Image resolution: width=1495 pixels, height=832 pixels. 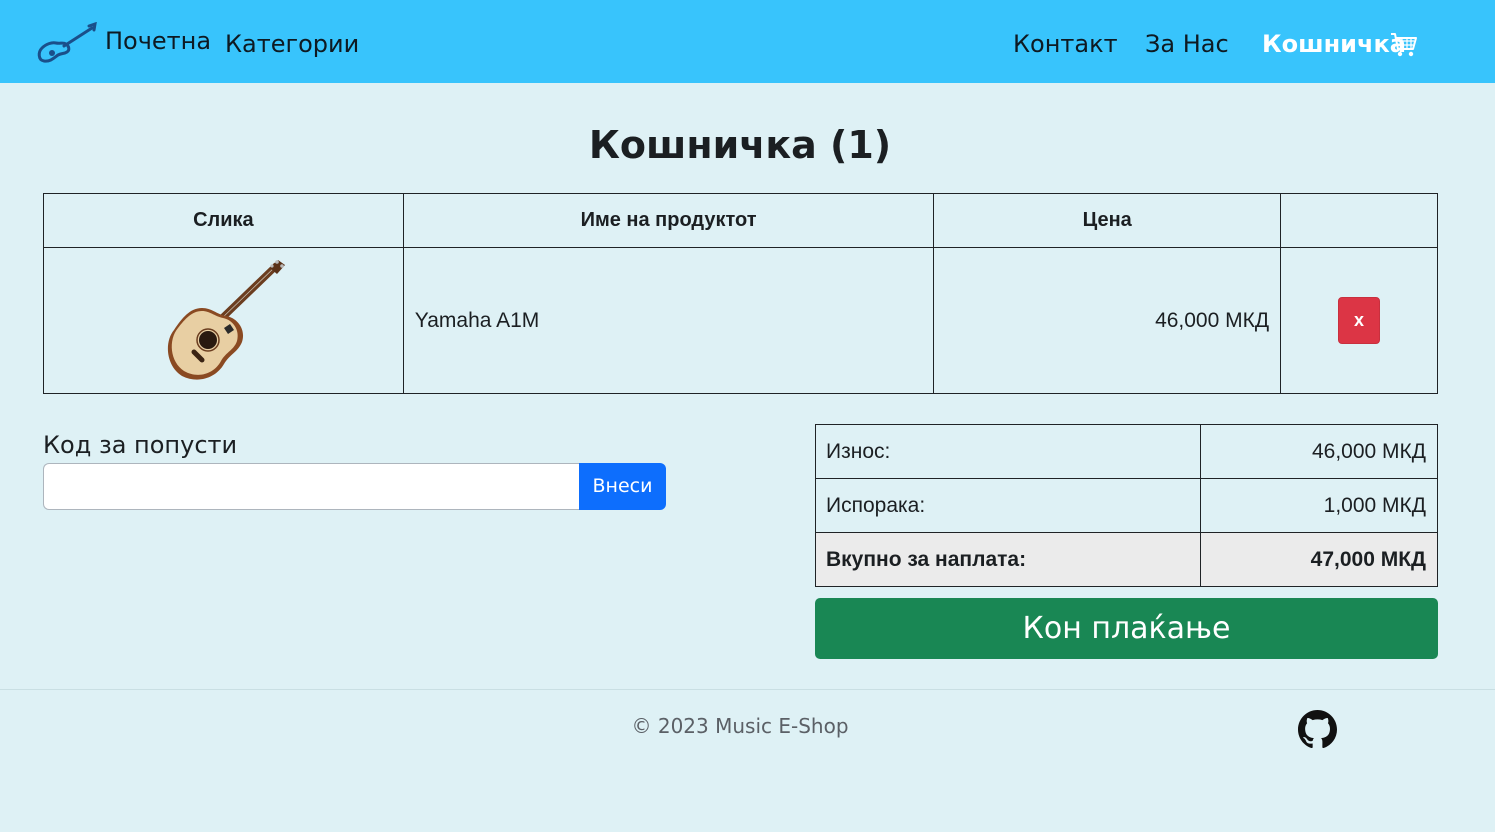 I want to click on header-actions, so click(x=1359, y=220).